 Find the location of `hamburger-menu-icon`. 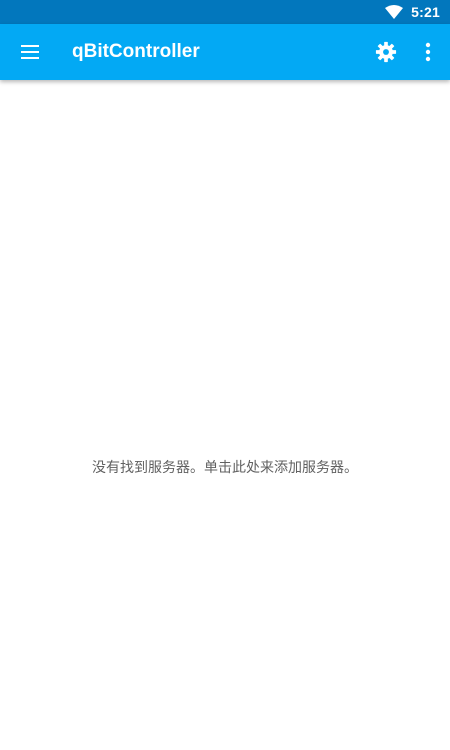

hamburger-menu-icon is located at coordinates (30, 52).